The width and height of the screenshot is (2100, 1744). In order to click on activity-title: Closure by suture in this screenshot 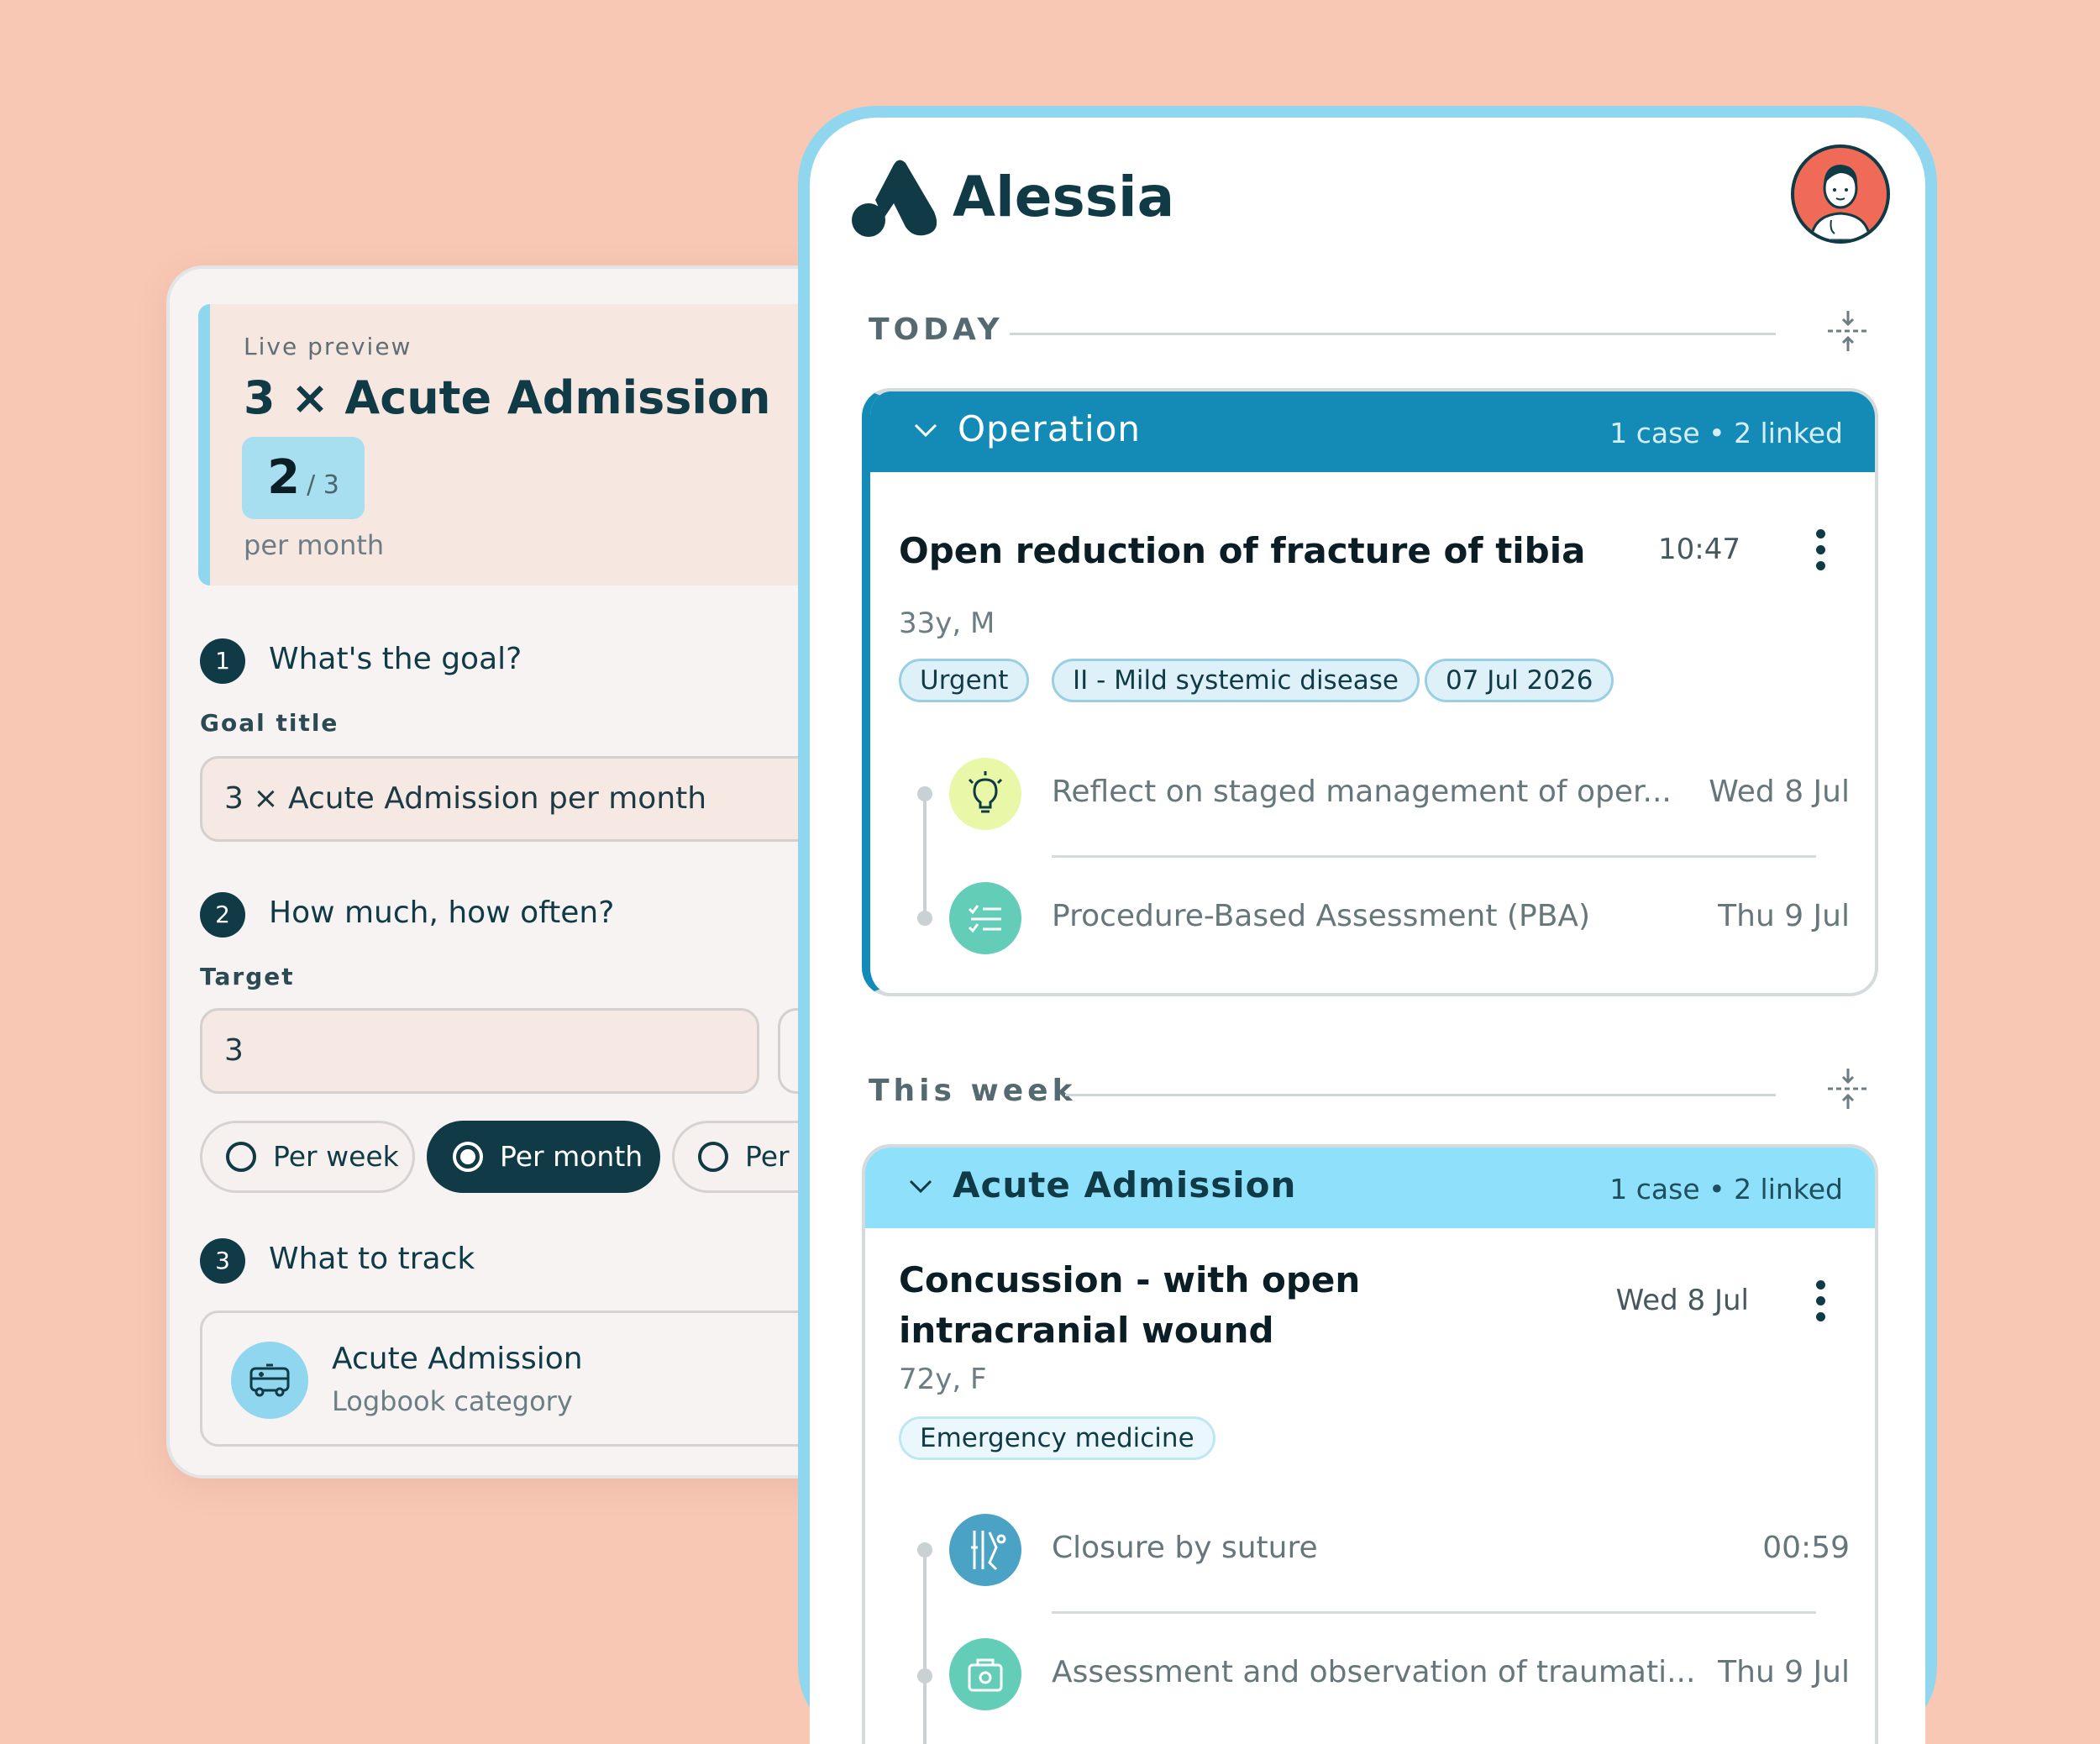, I will do `click(1185, 1548)`.